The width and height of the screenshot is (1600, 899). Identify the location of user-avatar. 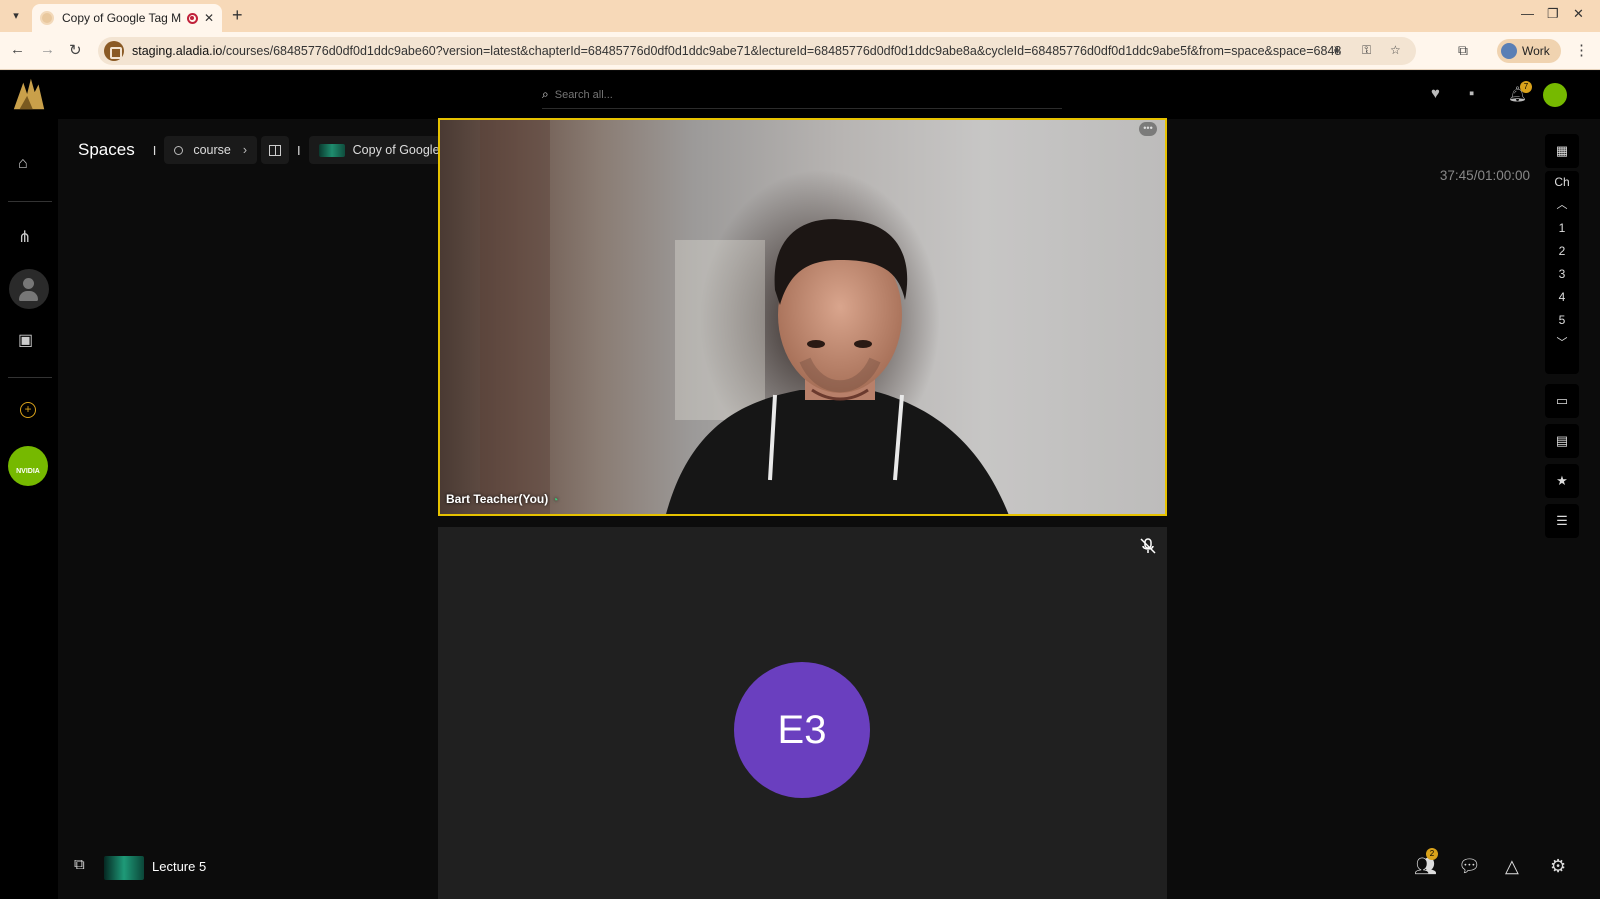
(1555, 95).